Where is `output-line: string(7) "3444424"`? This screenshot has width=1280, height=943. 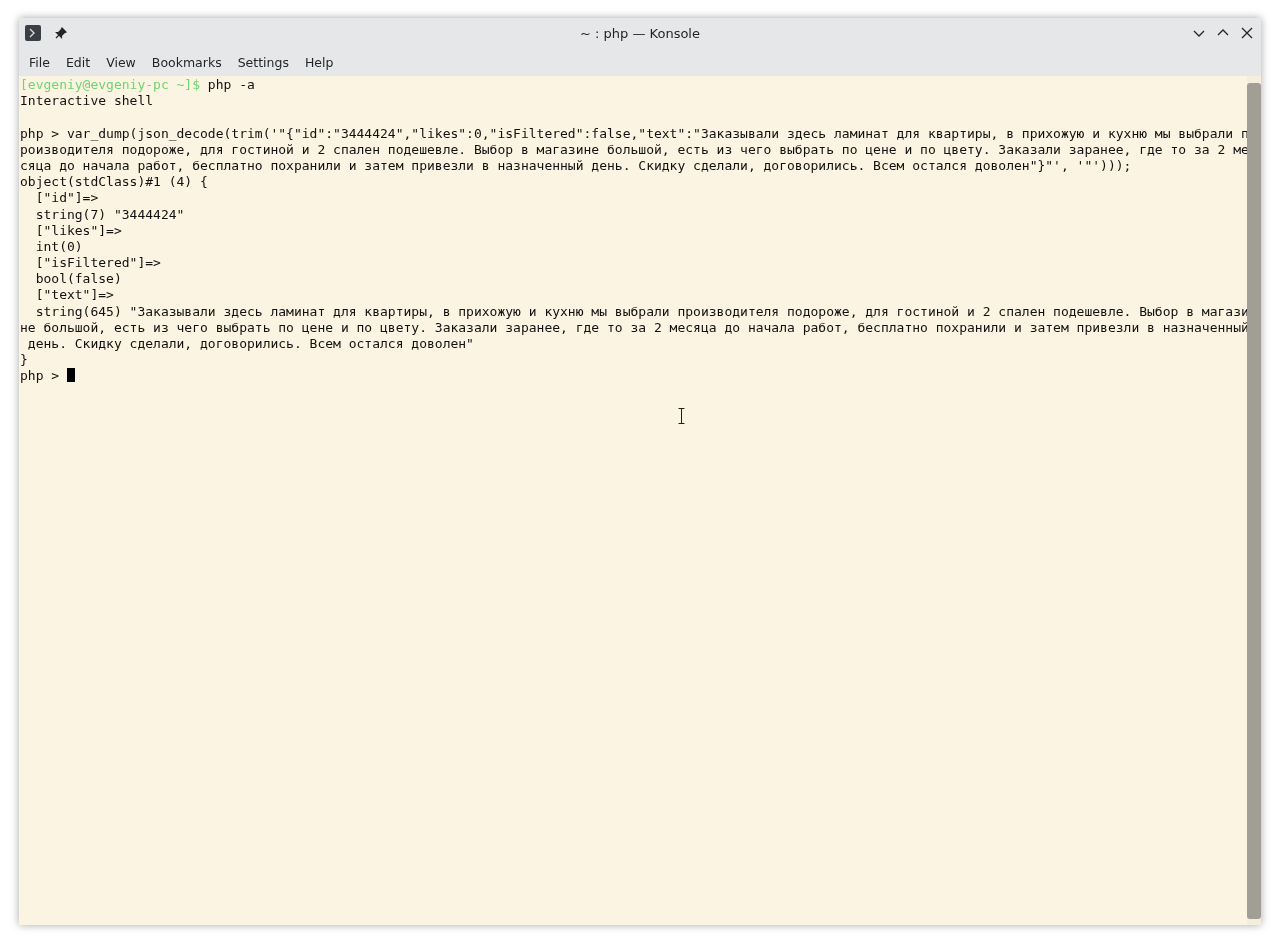
output-line: string(7) "3444424" is located at coordinates (109, 214).